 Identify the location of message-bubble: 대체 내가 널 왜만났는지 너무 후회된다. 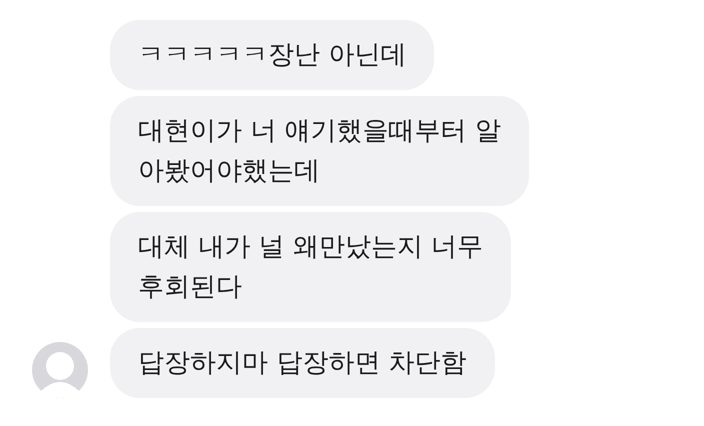
(311, 267).